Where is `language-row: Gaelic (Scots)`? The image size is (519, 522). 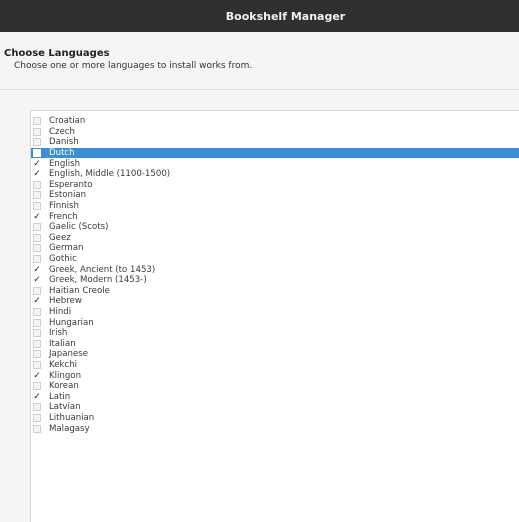 language-row: Gaelic (Scots) is located at coordinates (275, 227).